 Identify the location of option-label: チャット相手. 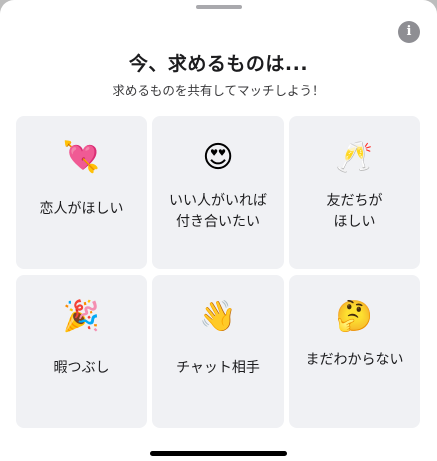
(218, 368).